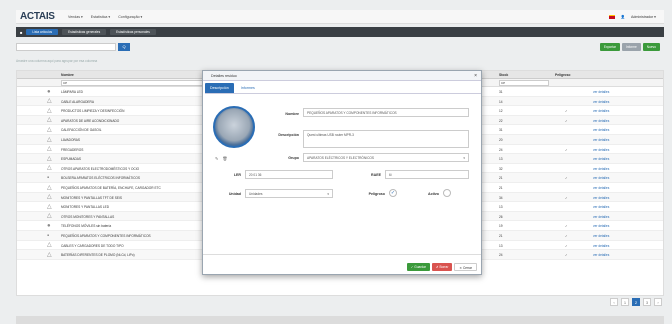 The width and height of the screenshot is (672, 324). Describe the element at coordinates (651, 47) in the screenshot. I see `new-button: Nuevo` at that location.